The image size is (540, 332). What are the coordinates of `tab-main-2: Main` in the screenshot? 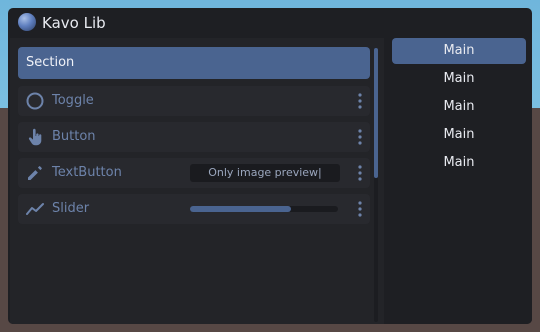 It's located at (459, 79).